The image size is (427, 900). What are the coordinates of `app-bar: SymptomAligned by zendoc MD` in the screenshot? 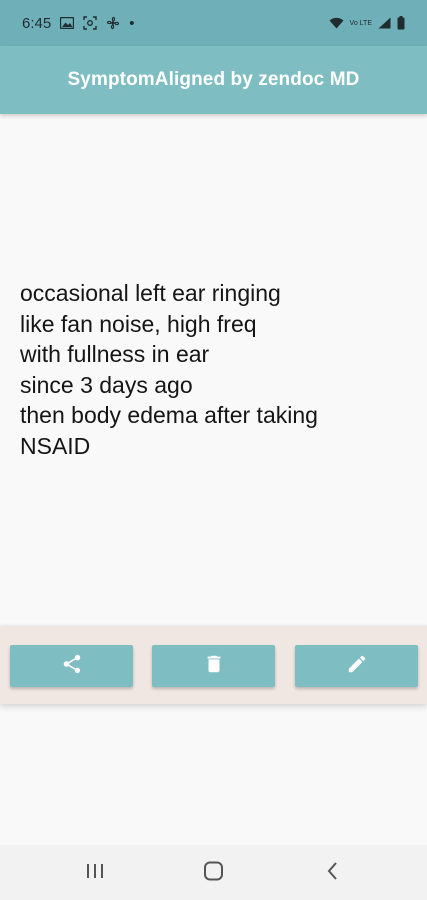 It's located at (213, 80).